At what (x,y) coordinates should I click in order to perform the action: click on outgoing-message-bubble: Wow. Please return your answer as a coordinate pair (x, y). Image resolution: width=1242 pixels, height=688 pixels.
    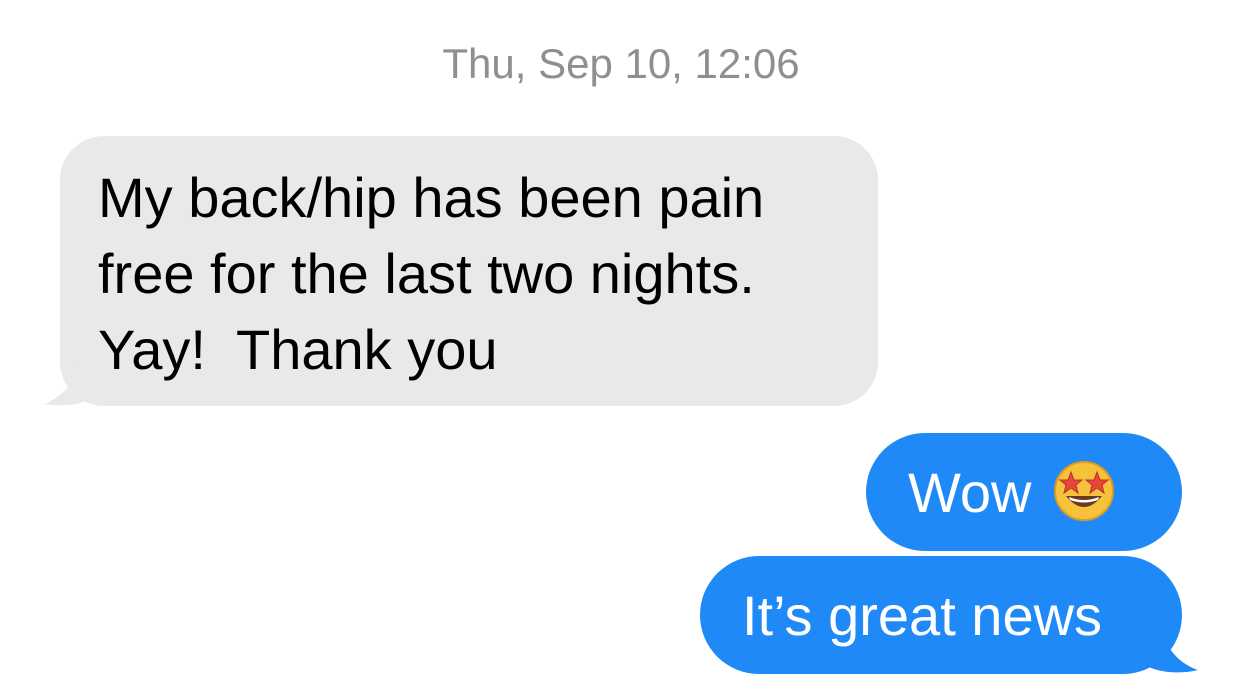
    Looking at the image, I should click on (1024, 492).